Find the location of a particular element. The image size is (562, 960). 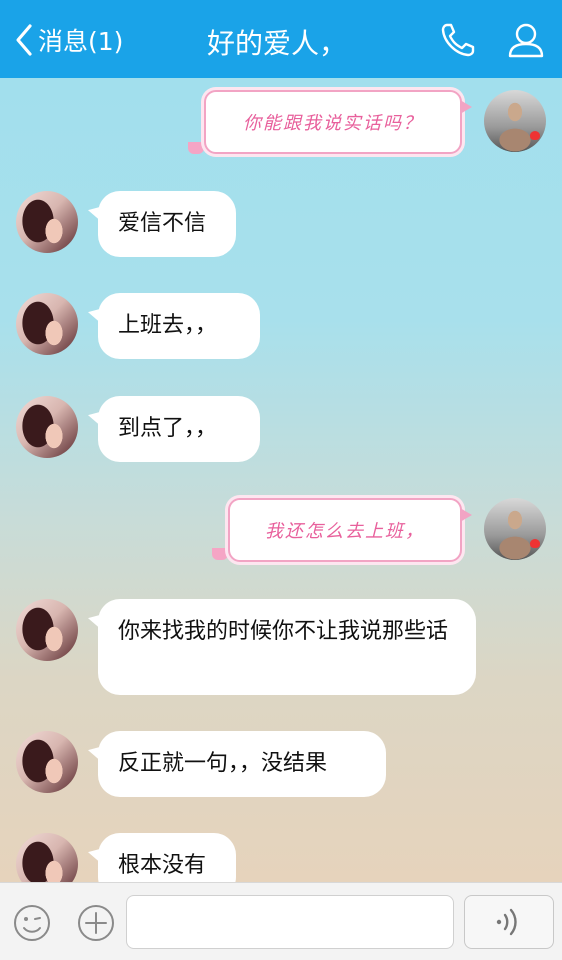

message-text: 爱信不信 is located at coordinates (162, 223).